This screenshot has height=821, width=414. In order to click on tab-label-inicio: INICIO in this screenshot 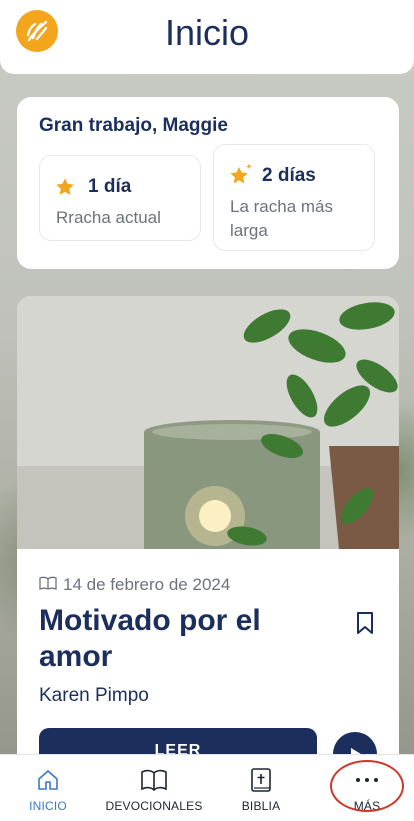, I will do `click(48, 806)`.